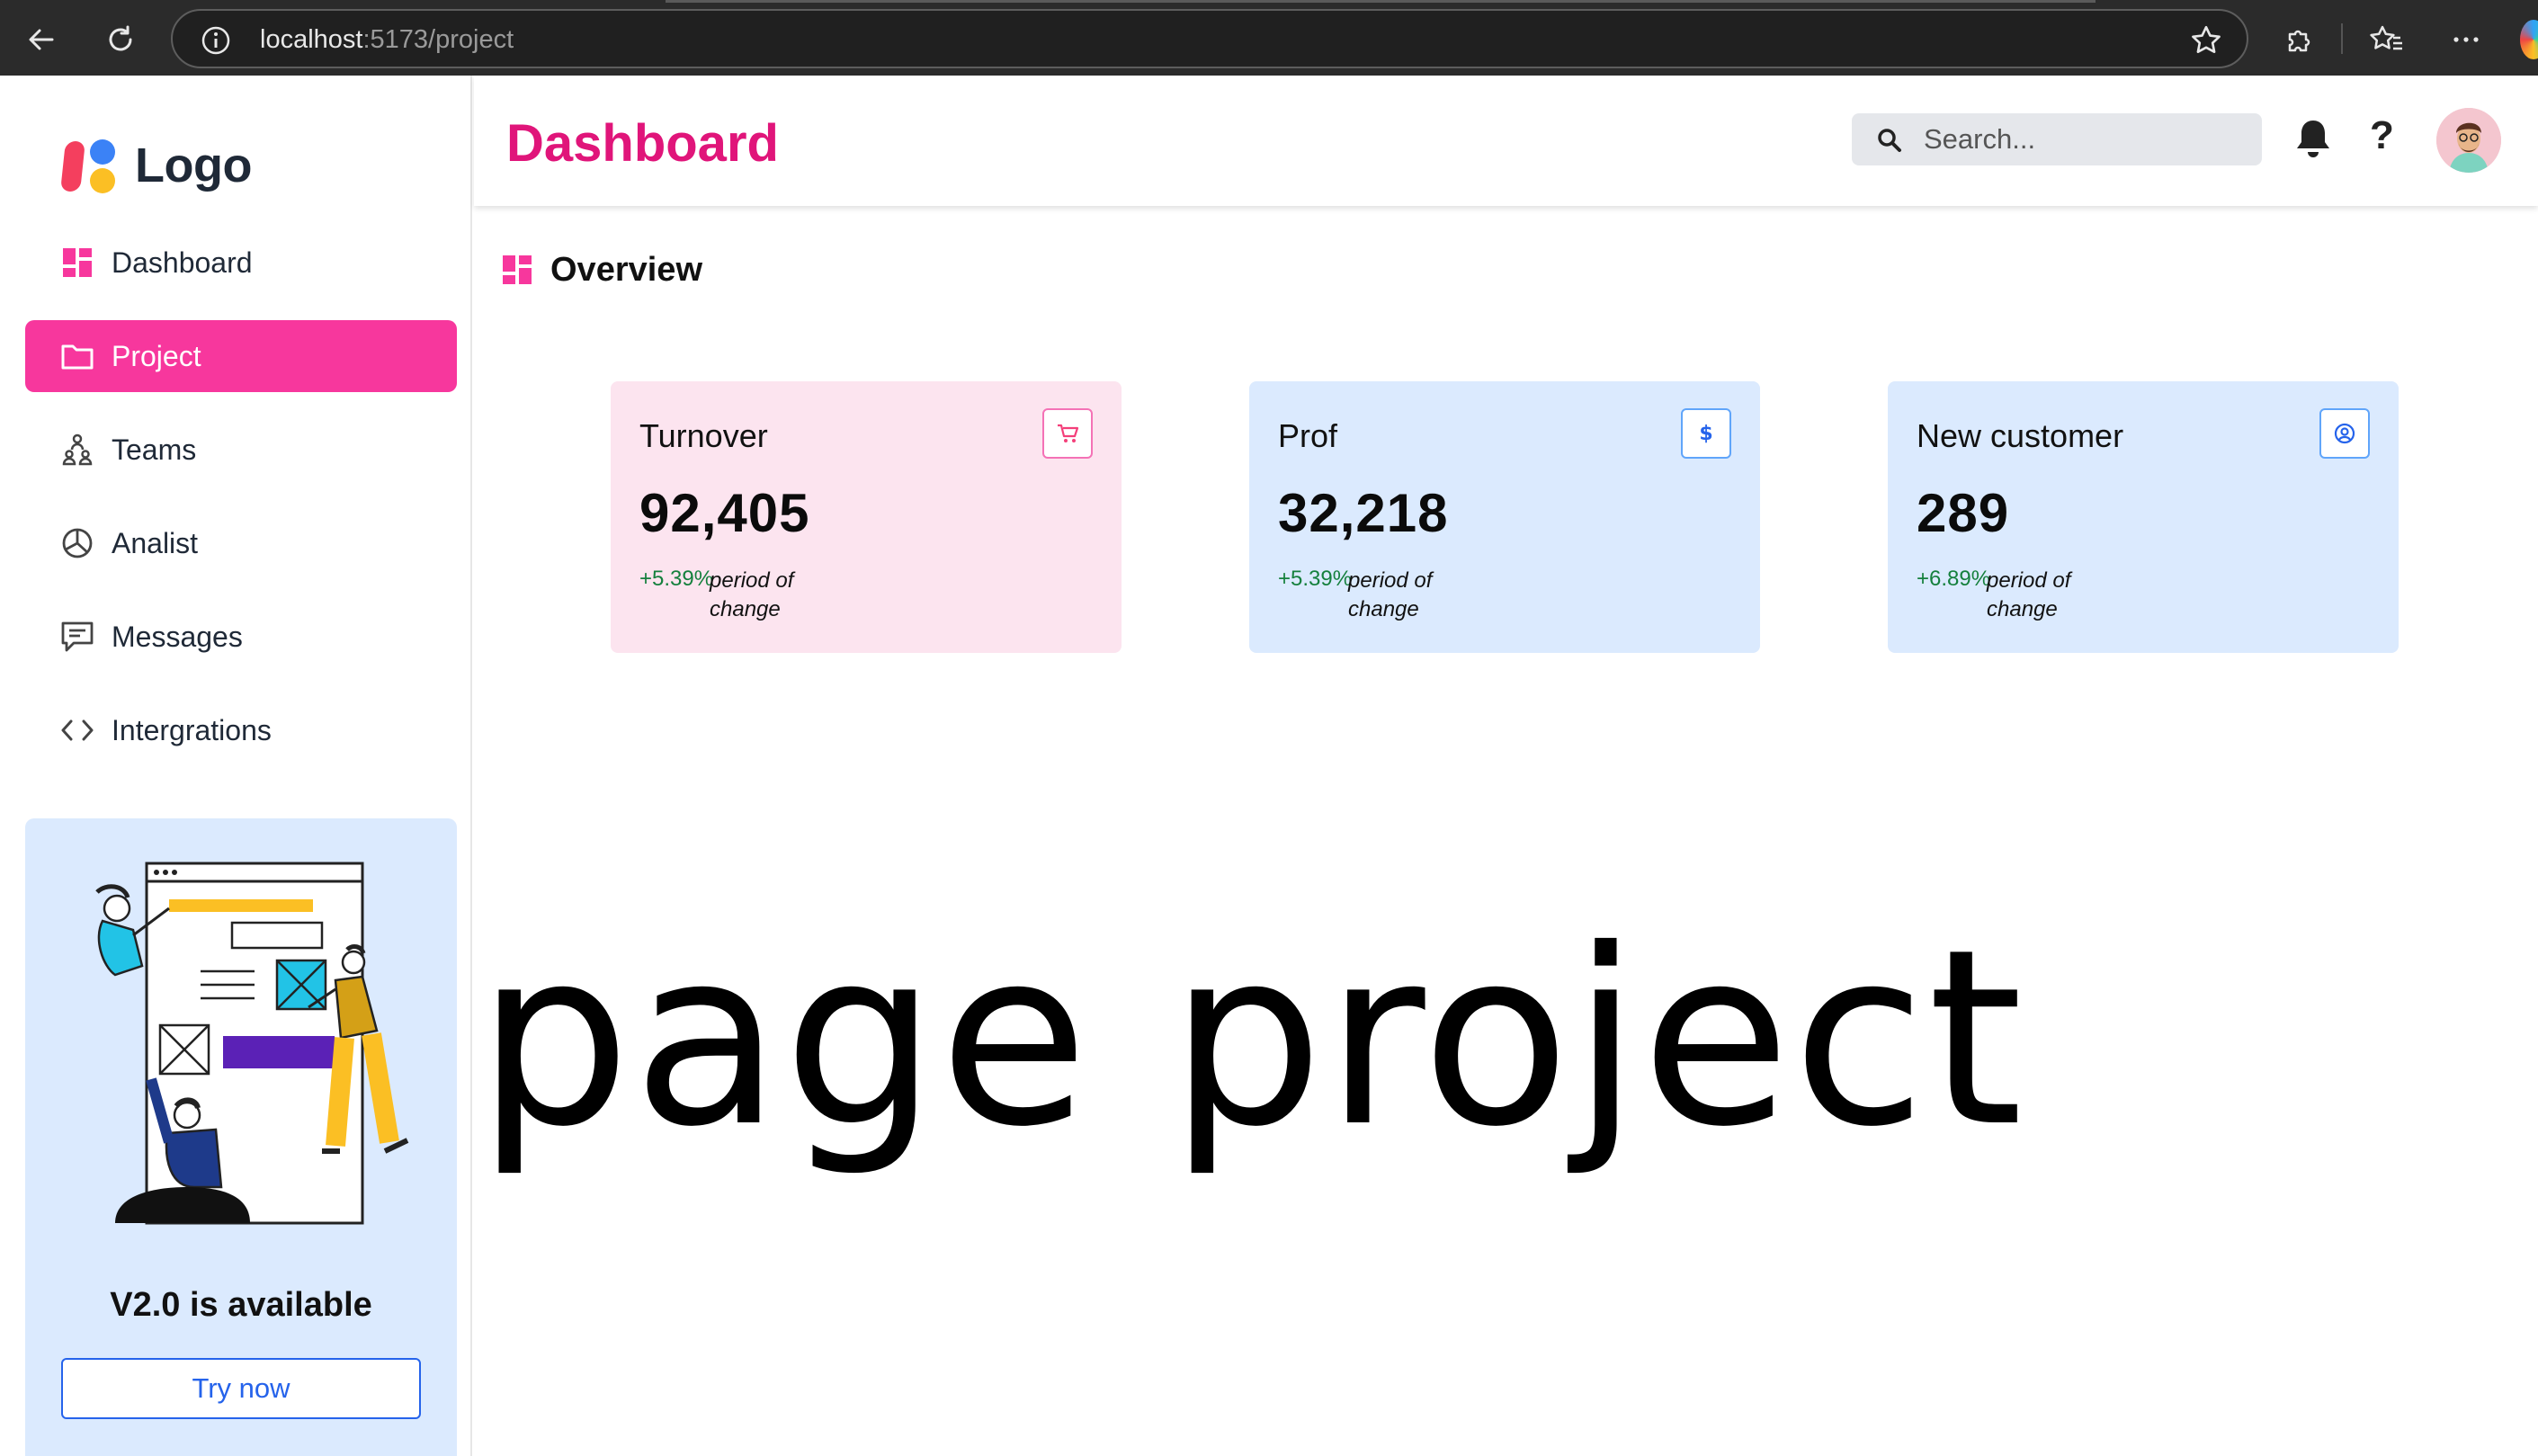 This screenshot has height=1456, width=2538. I want to click on sidebar-item-label: Dashboard, so click(182, 262).